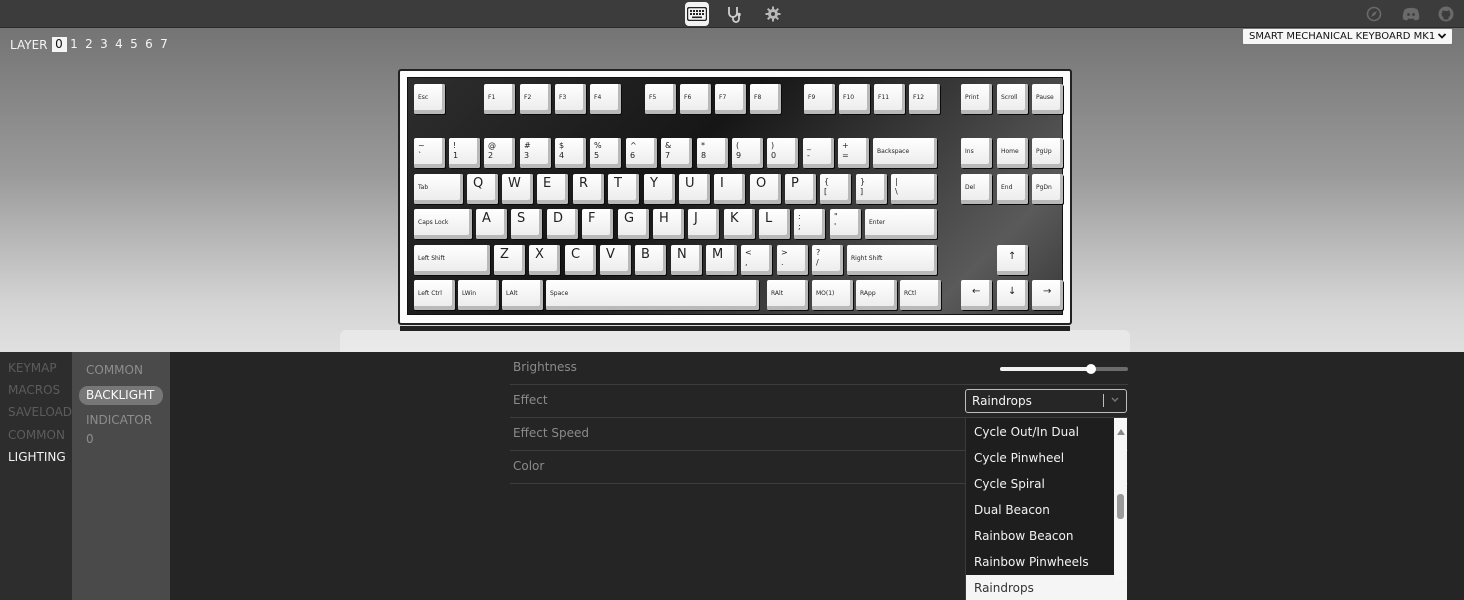  I want to click on key-j: J, so click(703, 224).